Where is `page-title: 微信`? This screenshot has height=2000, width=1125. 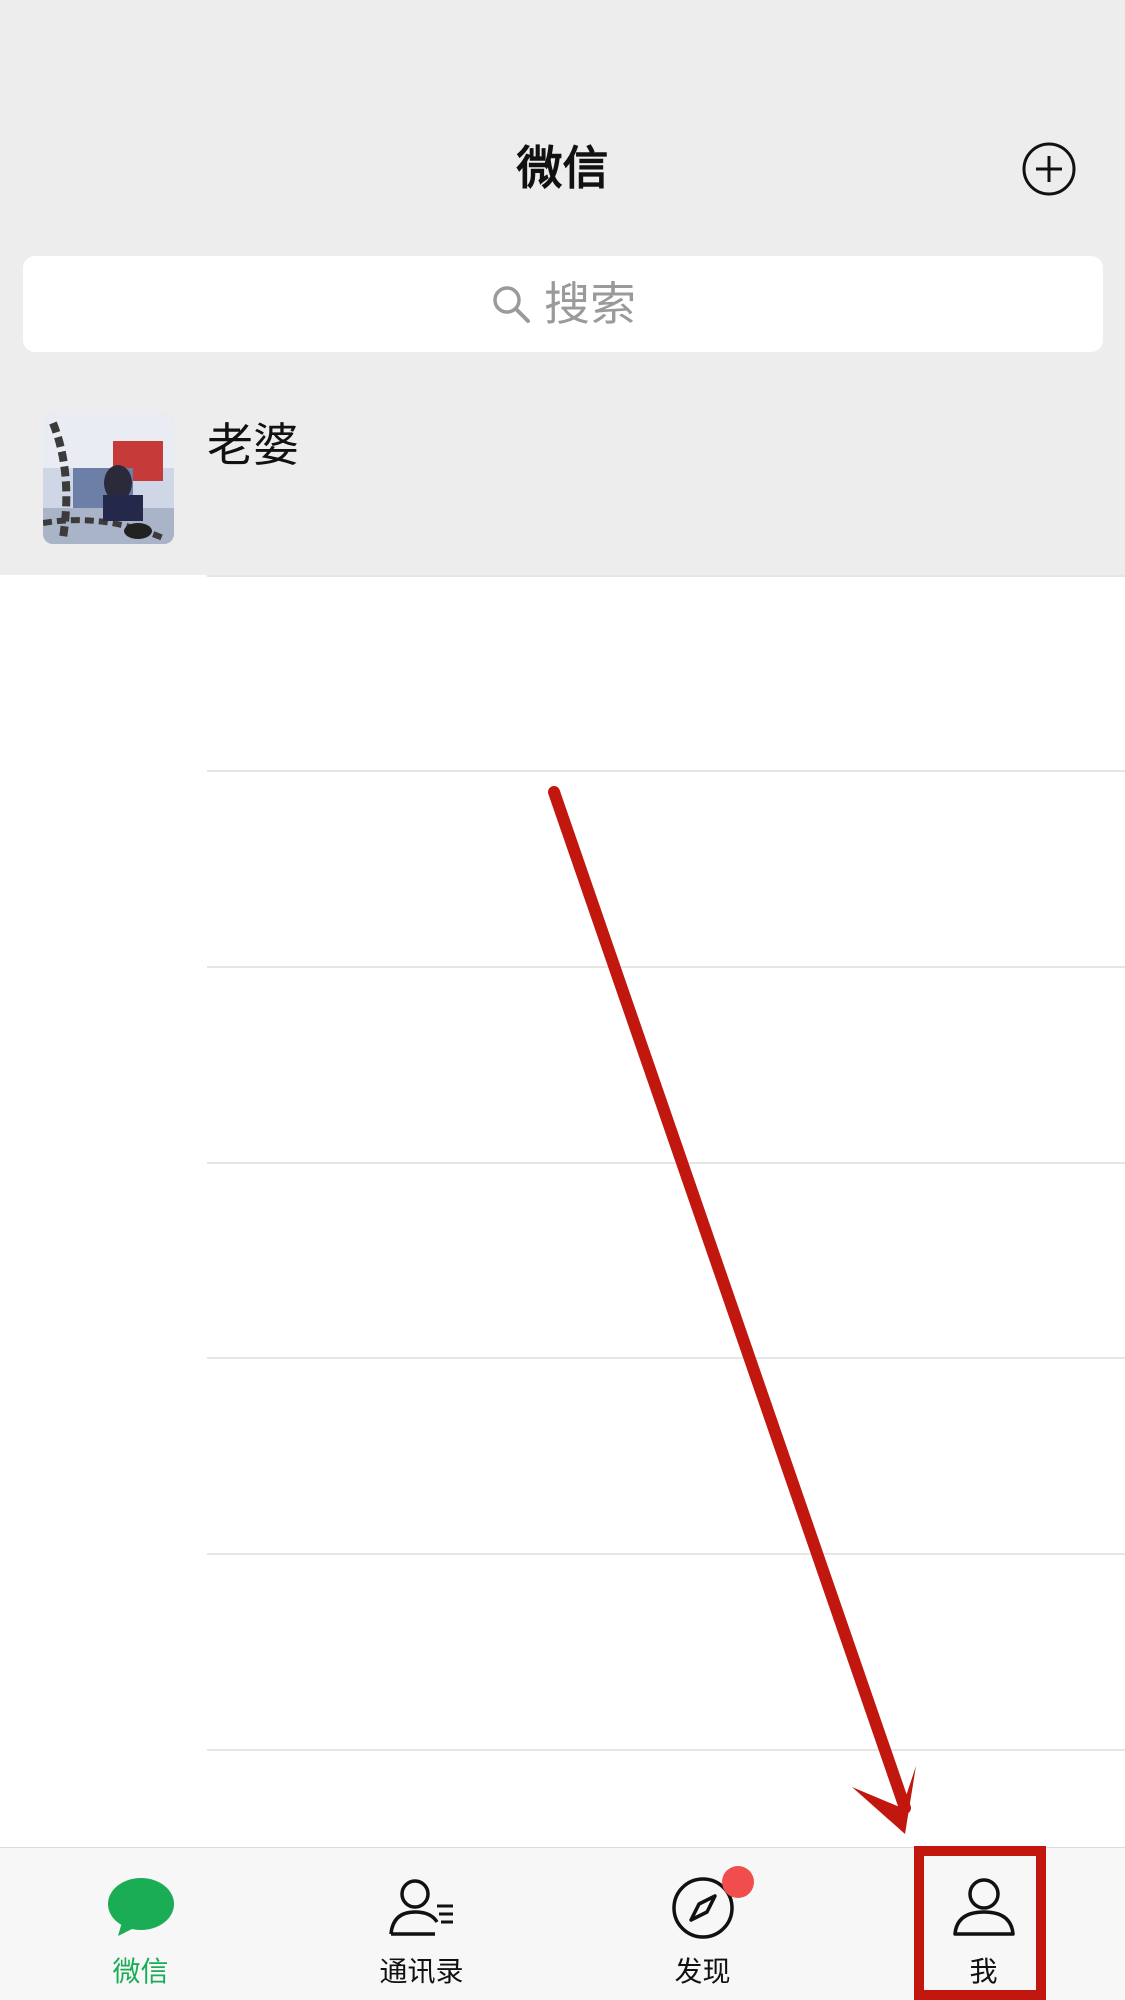
page-title: 微信 is located at coordinates (562, 168).